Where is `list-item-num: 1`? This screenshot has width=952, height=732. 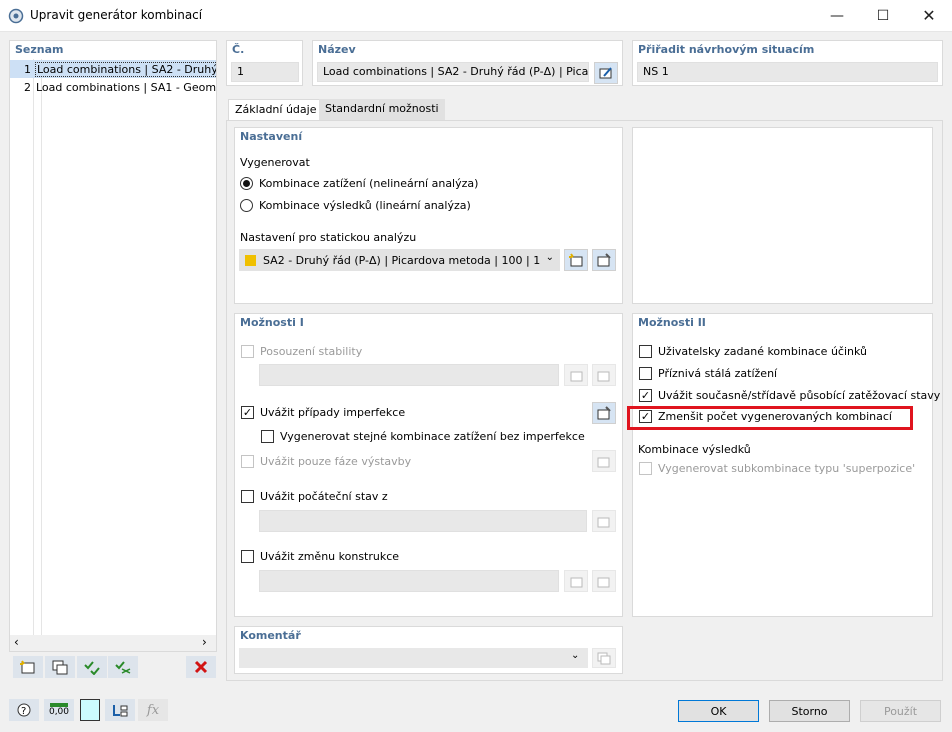 list-item-num: 1 is located at coordinates (27, 69).